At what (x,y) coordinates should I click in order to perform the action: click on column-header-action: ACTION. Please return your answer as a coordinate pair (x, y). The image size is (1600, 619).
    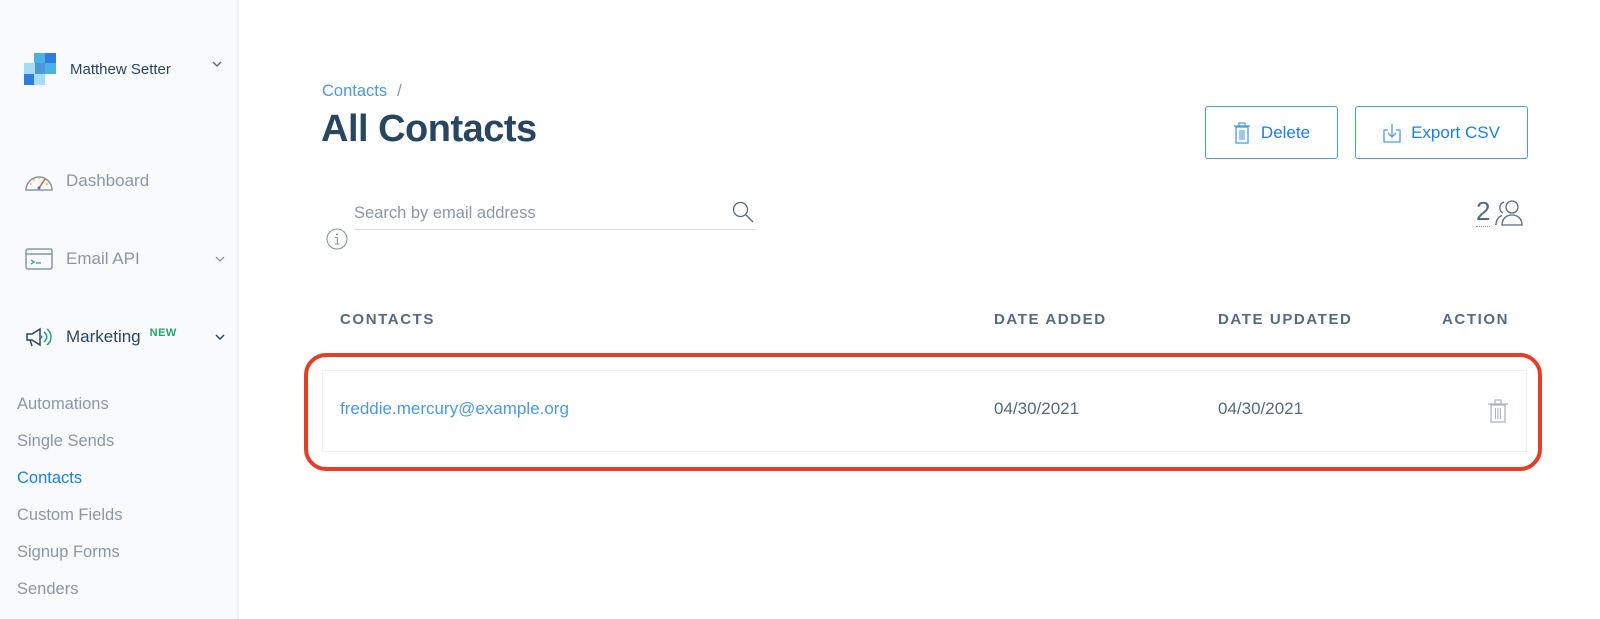
    Looking at the image, I should click on (1476, 319).